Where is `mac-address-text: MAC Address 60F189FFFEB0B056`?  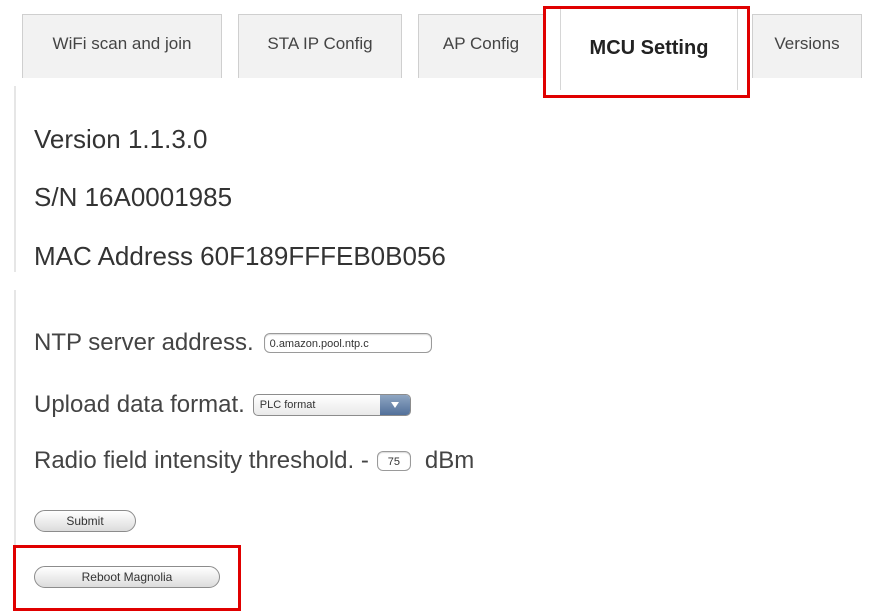 mac-address-text: MAC Address 60F189FFFEB0B056 is located at coordinates (240, 256).